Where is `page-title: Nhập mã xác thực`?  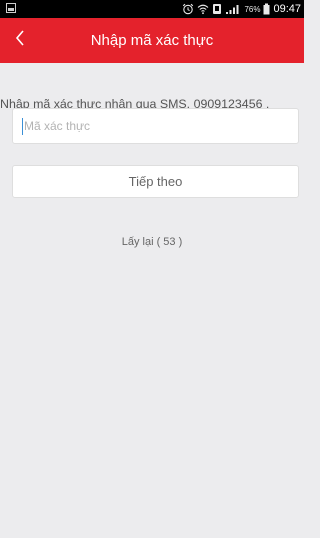
page-title: Nhập mã xác thực is located at coordinates (152, 40).